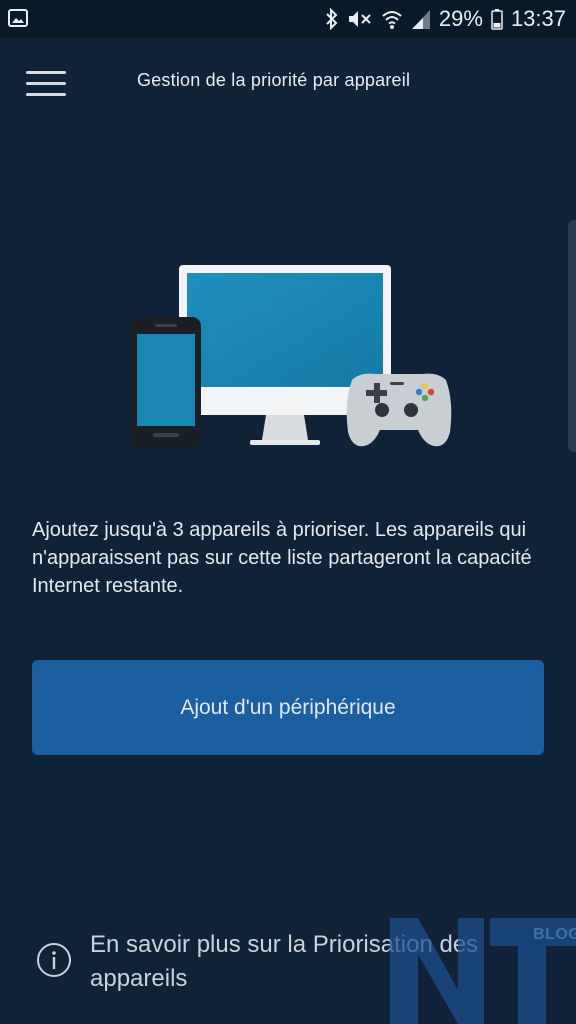 This screenshot has height=1024, width=576. Describe the element at coordinates (47, 83) in the screenshot. I see `hamburger-menu-icon` at that location.